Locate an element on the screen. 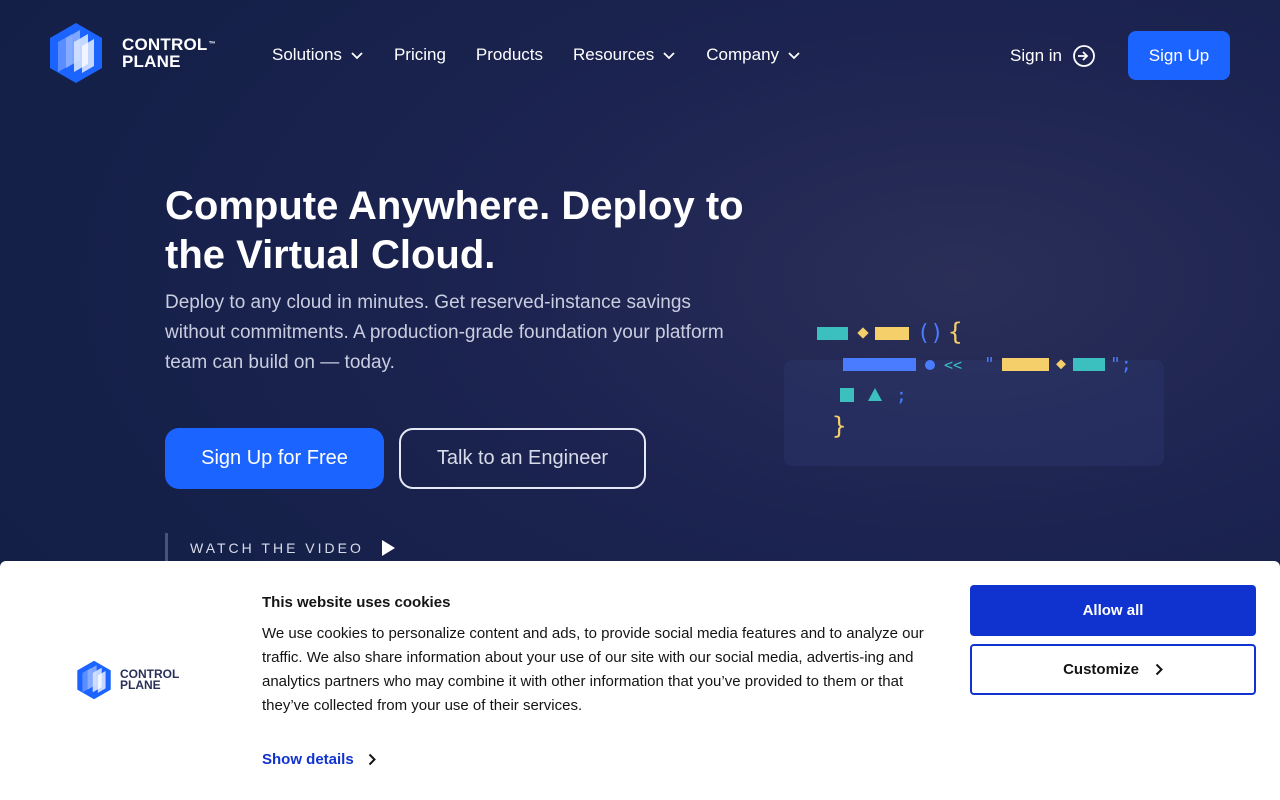 This screenshot has width=1280, height=800. nav-item-products: Products is located at coordinates (509, 55).